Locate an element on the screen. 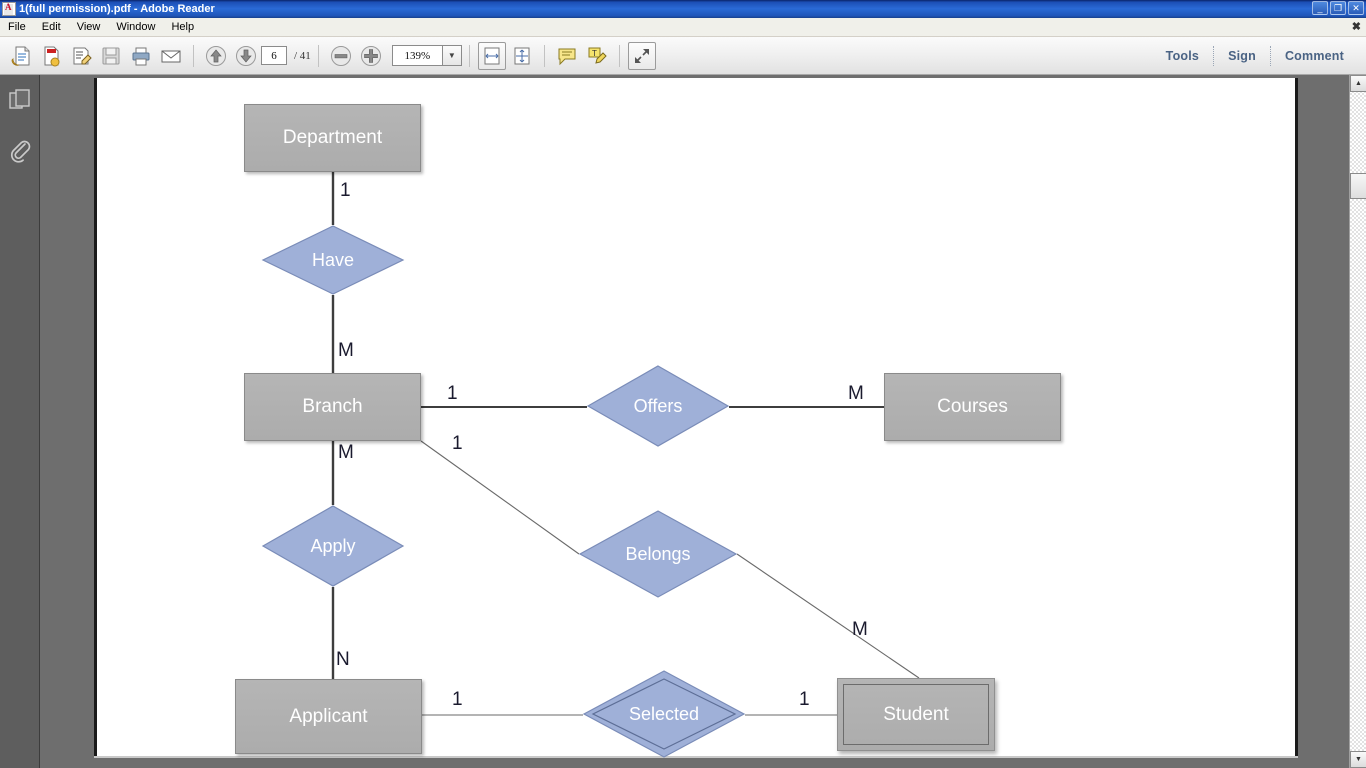 This screenshot has width=1366, height=768. entity-branch: Branch is located at coordinates (332, 407).